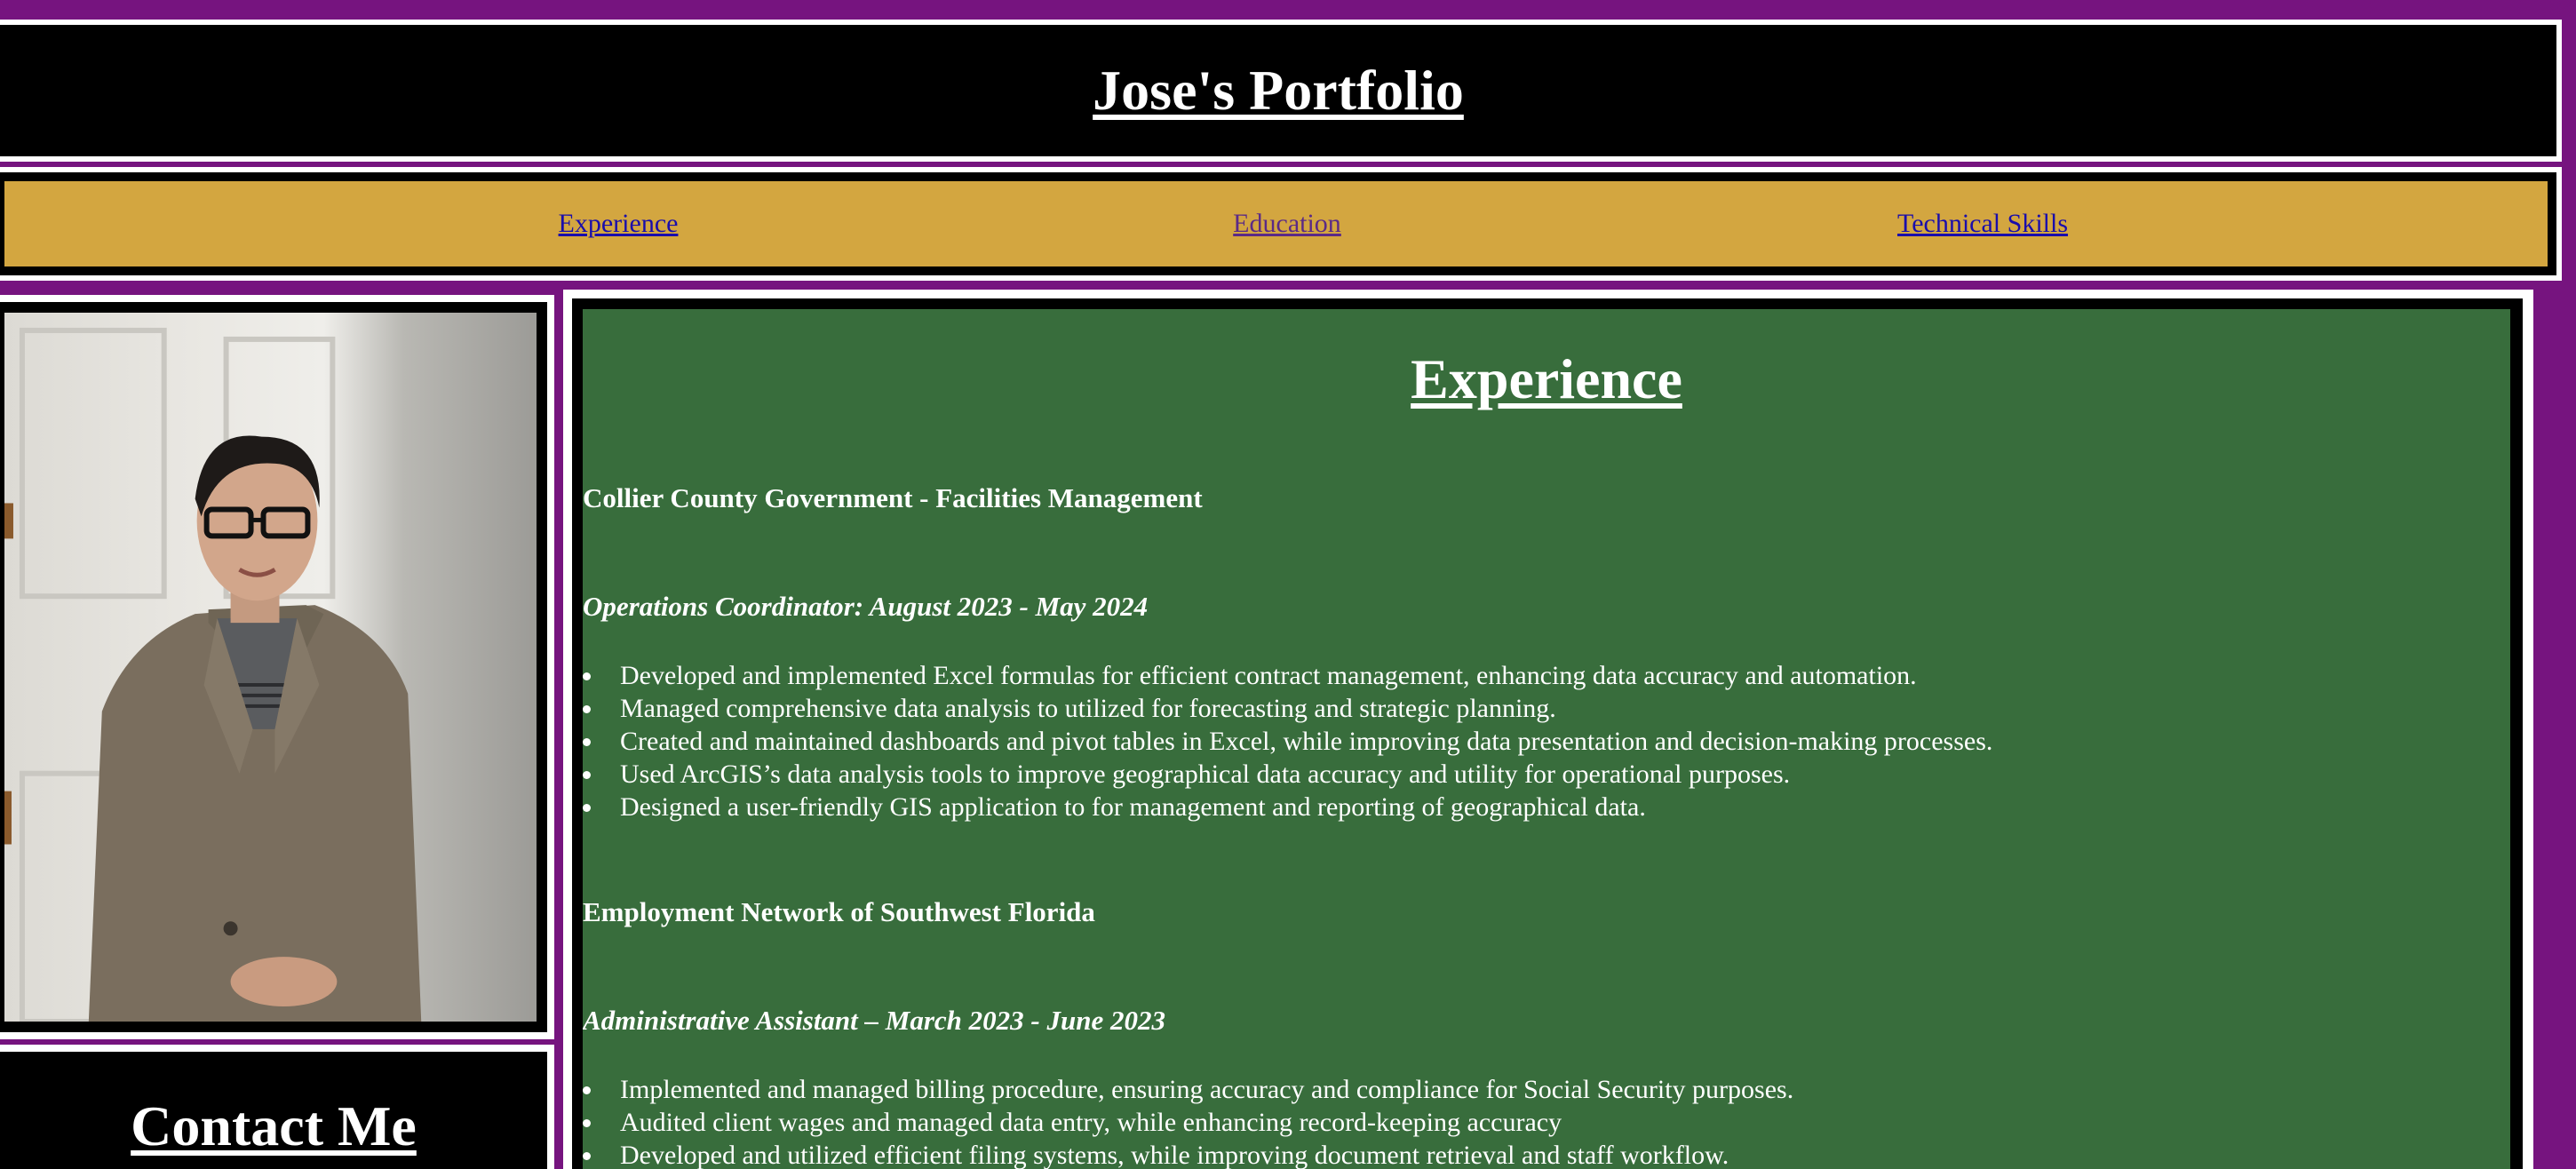 This screenshot has height=1169, width=2576. I want to click on contact-section: Contact Me, so click(277, 1107).